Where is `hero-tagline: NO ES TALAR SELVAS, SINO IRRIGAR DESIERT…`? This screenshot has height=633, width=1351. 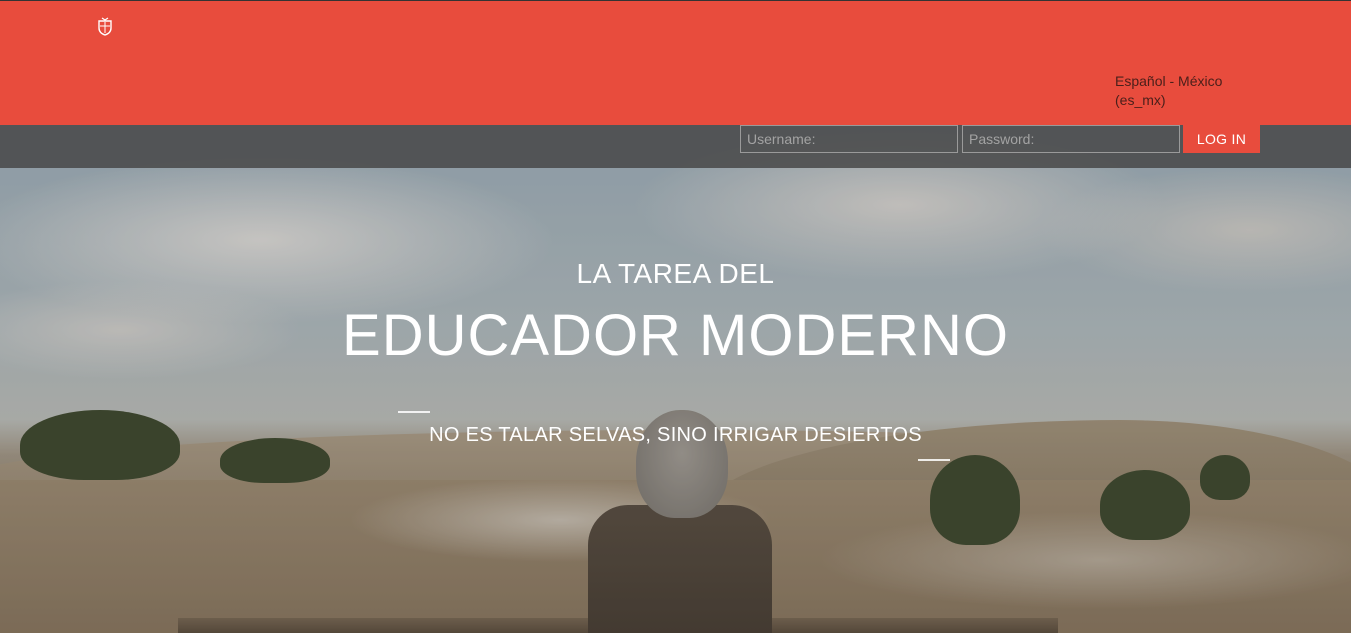 hero-tagline: NO ES TALAR SELVAS, SINO IRRIGAR DESIERT… is located at coordinates (675, 435).